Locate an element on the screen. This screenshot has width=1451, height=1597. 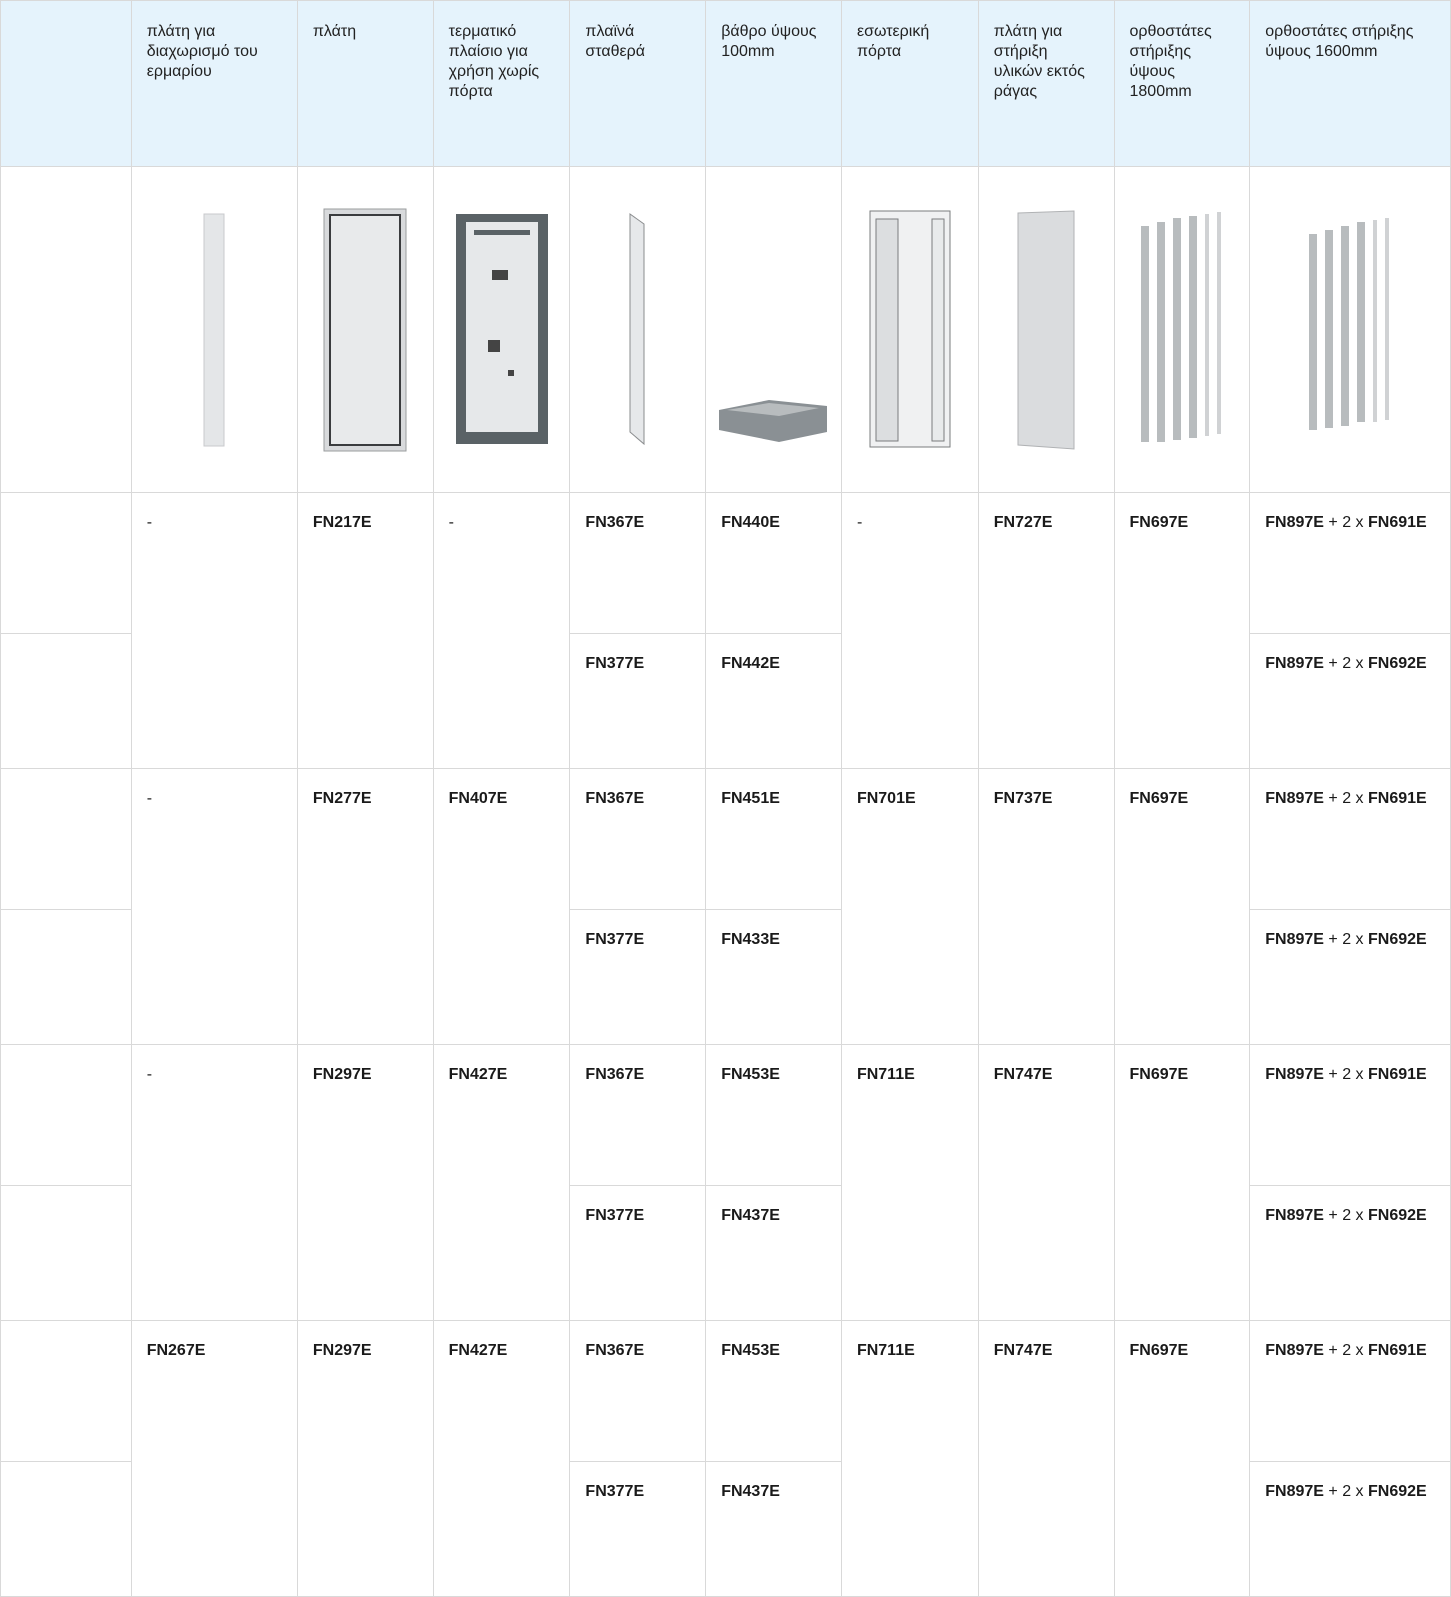
header-door: εσωτερική πόρτα is located at coordinates (909, 83).